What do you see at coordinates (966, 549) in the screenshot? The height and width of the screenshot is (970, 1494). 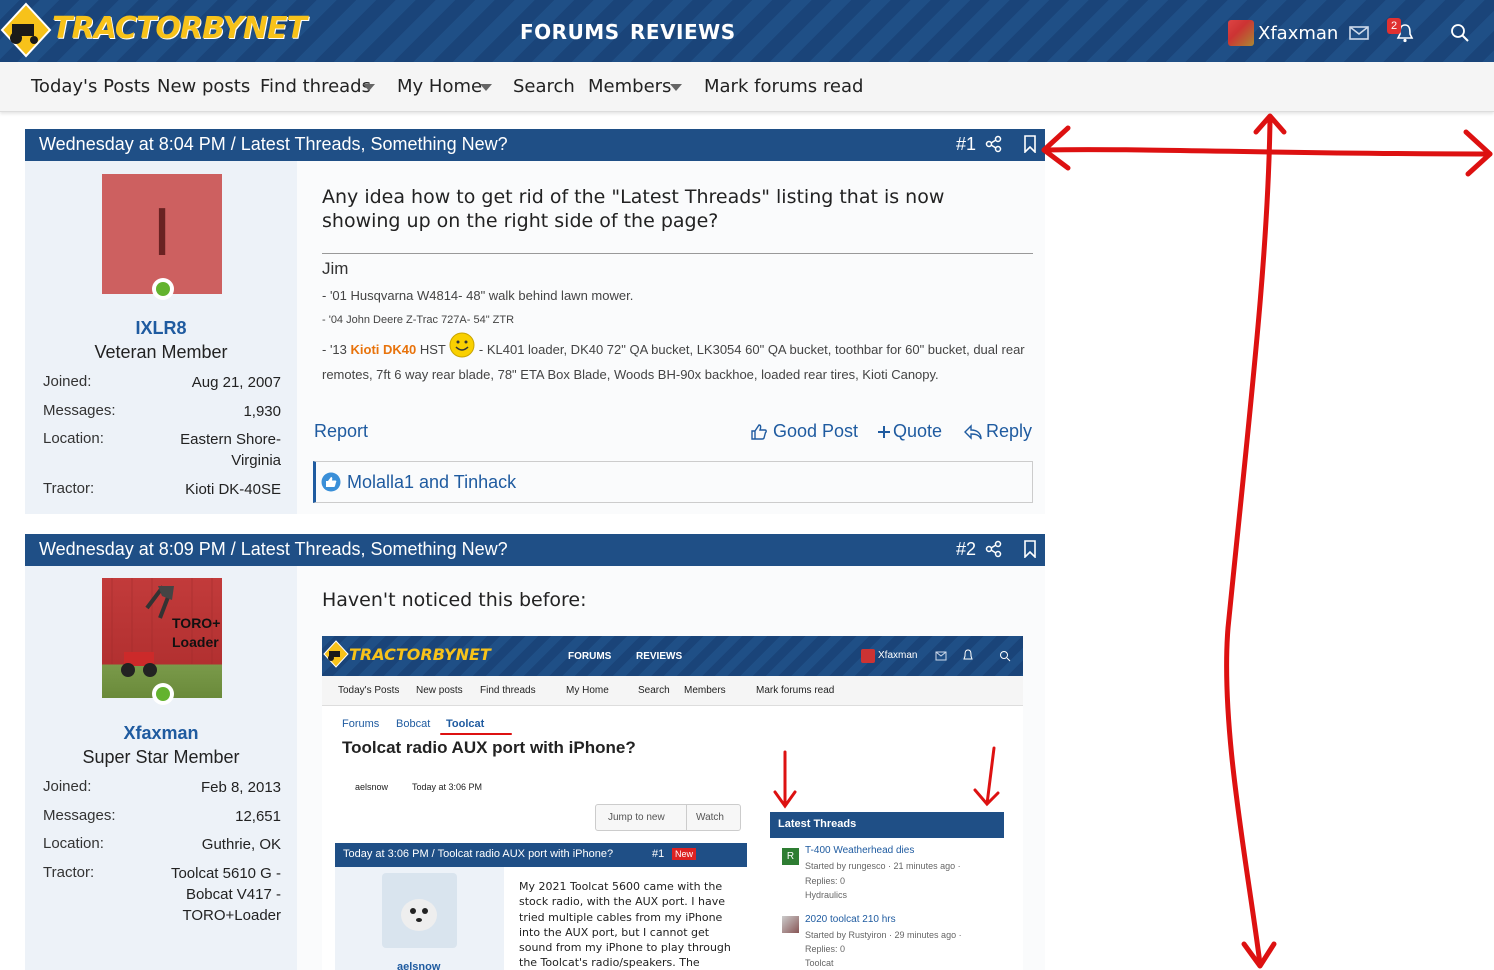 I see `post-number: #2` at bounding box center [966, 549].